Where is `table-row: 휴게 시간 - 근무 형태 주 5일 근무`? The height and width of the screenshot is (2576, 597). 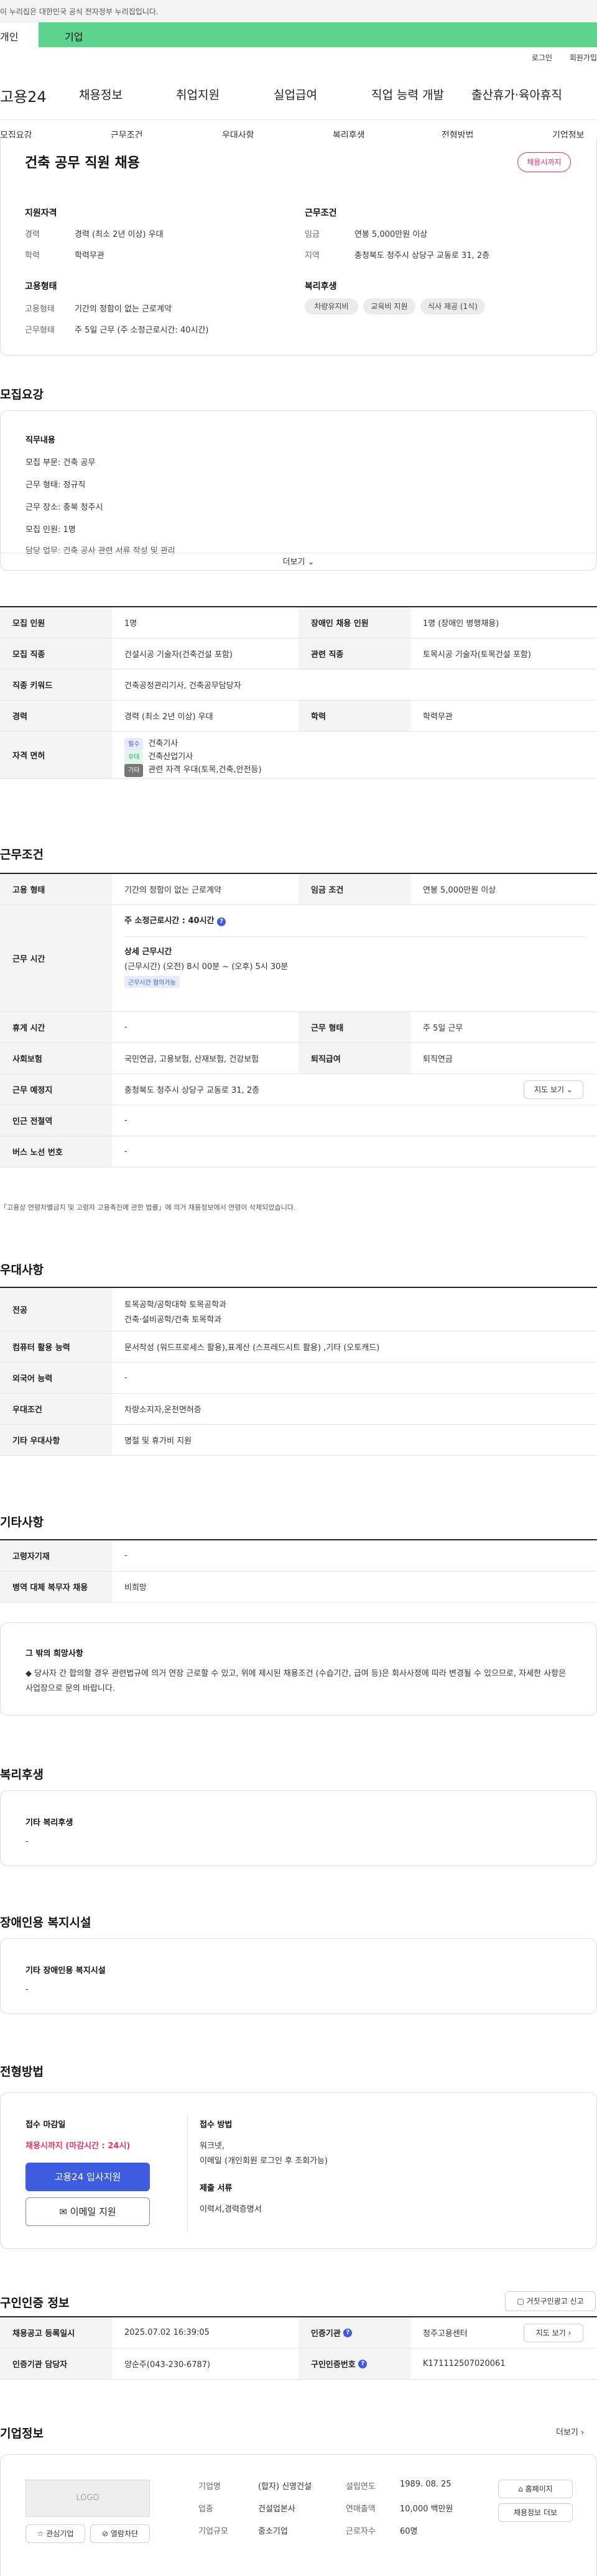
table-row: 휴게 시간 - 근무 형태 주 5일 근무 is located at coordinates (298, 1027).